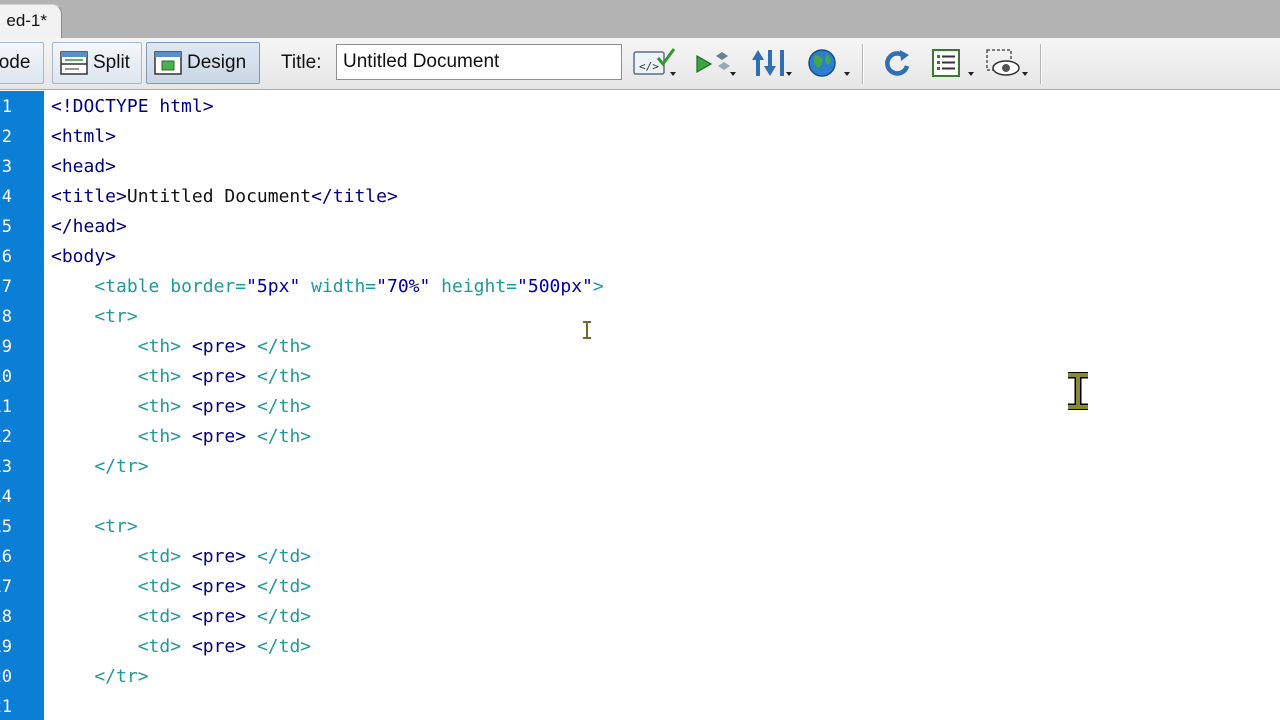 Image resolution: width=1280 pixels, height=720 pixels. What do you see at coordinates (953, 63) in the screenshot?
I see `view-options-button` at bounding box center [953, 63].